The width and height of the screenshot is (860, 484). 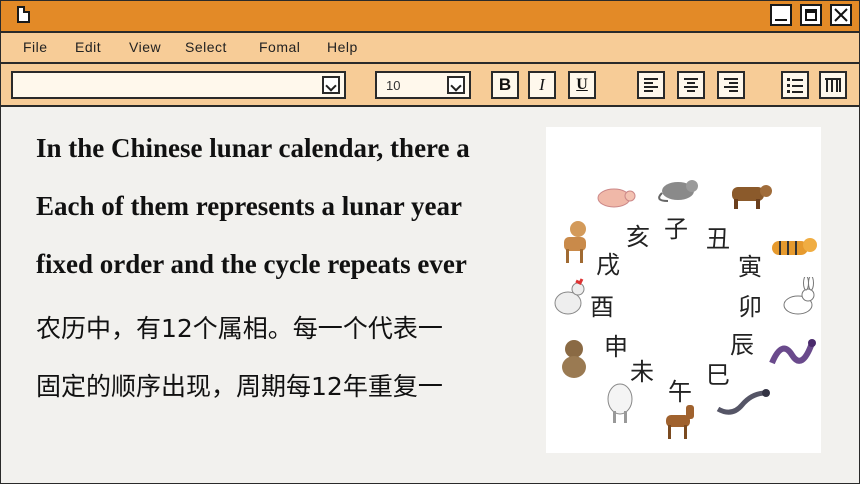 What do you see at coordinates (750, 307) in the screenshot?
I see `zodiac-char-mao: 卯` at bounding box center [750, 307].